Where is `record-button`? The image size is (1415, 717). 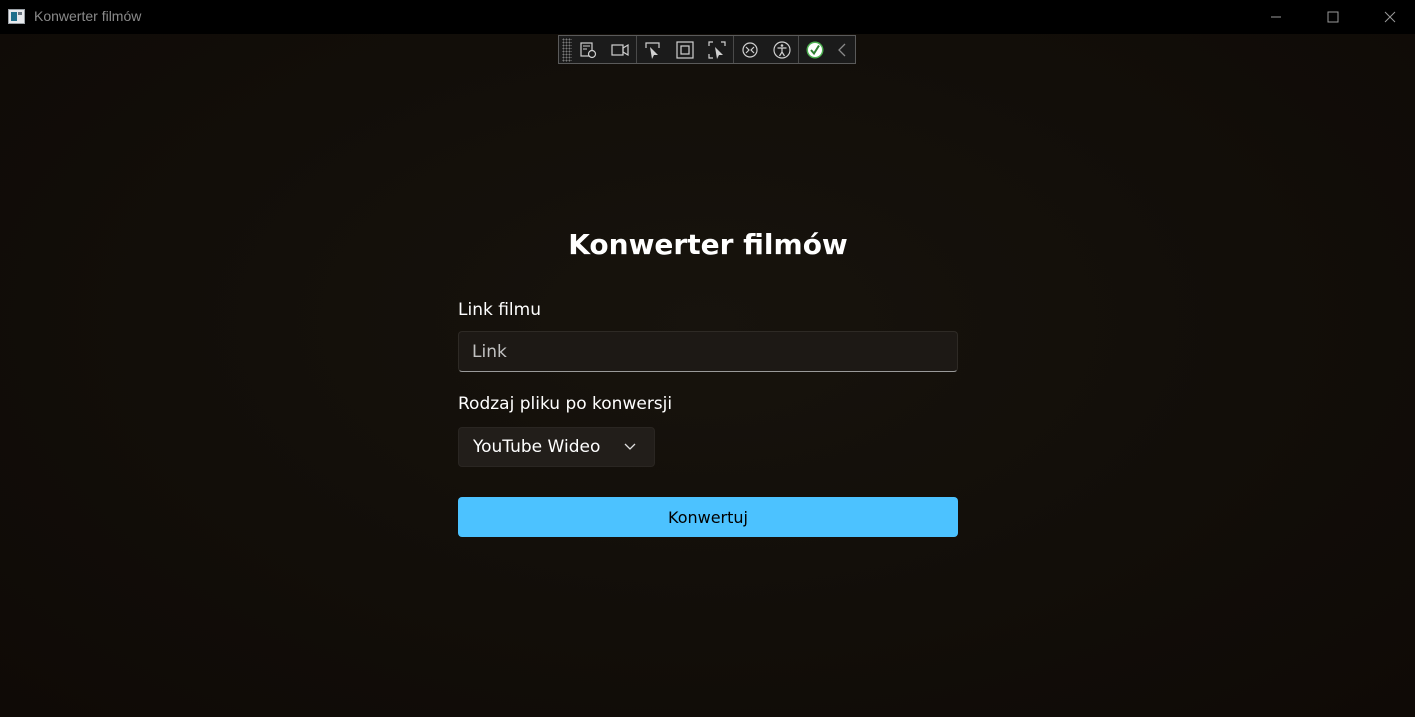 record-button is located at coordinates (620, 49).